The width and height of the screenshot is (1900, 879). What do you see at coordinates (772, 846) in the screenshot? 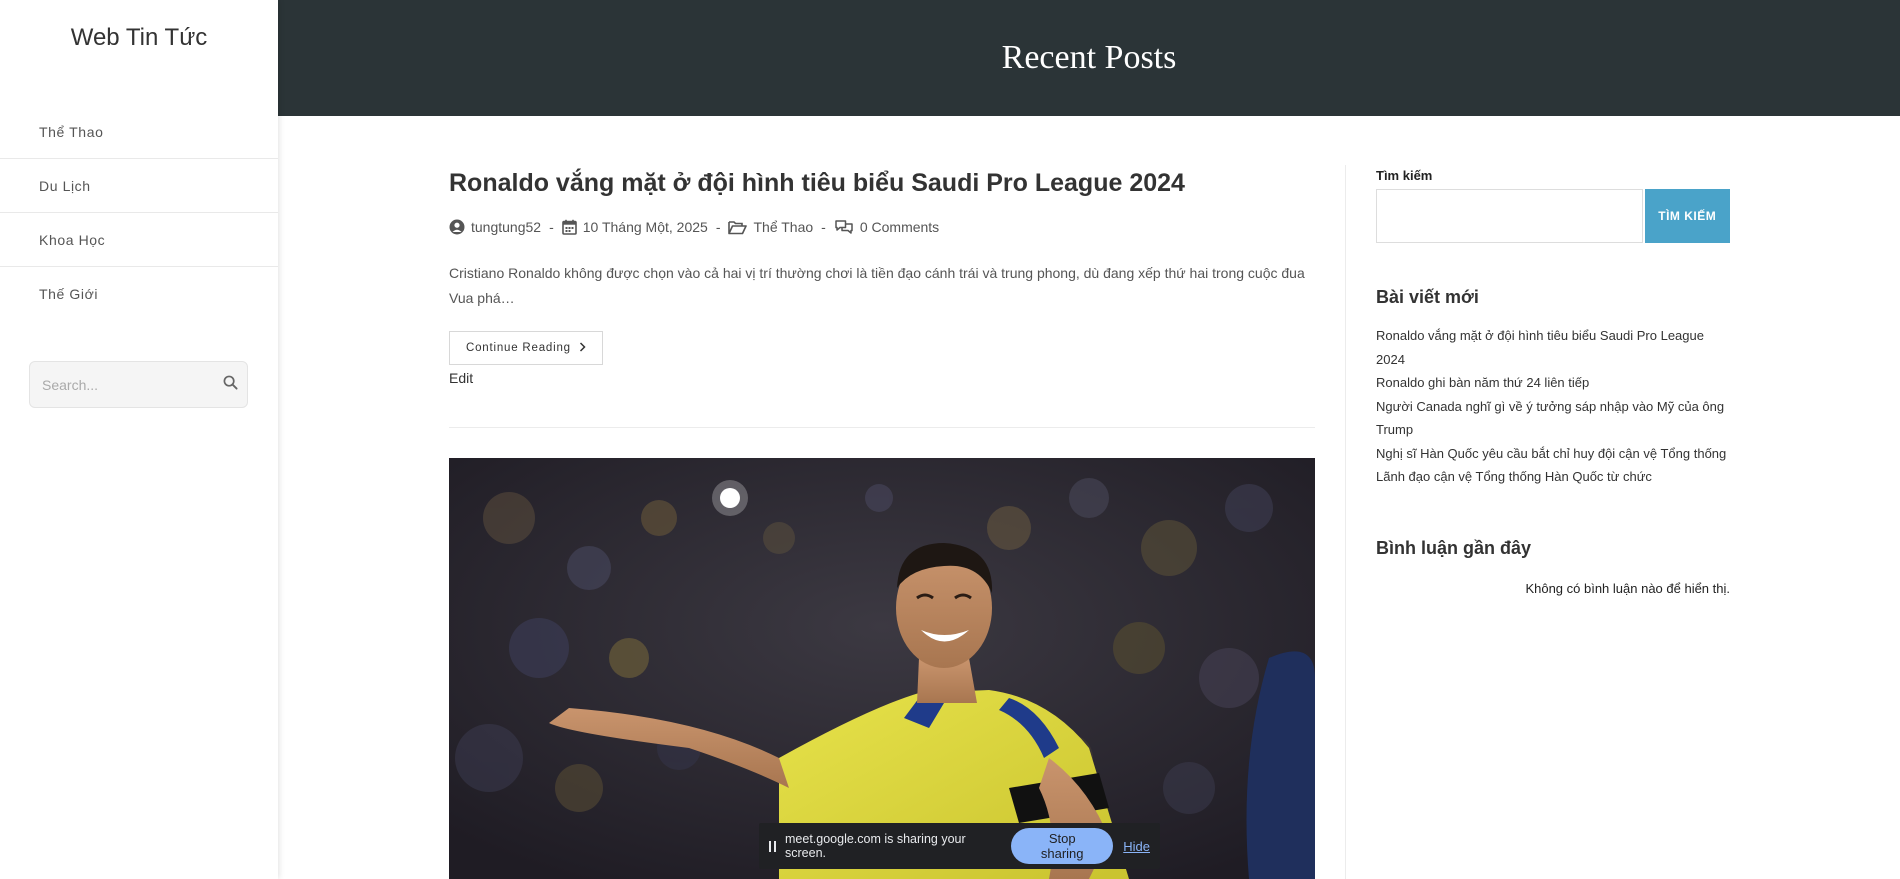
I see `drag-handle-icon` at bounding box center [772, 846].